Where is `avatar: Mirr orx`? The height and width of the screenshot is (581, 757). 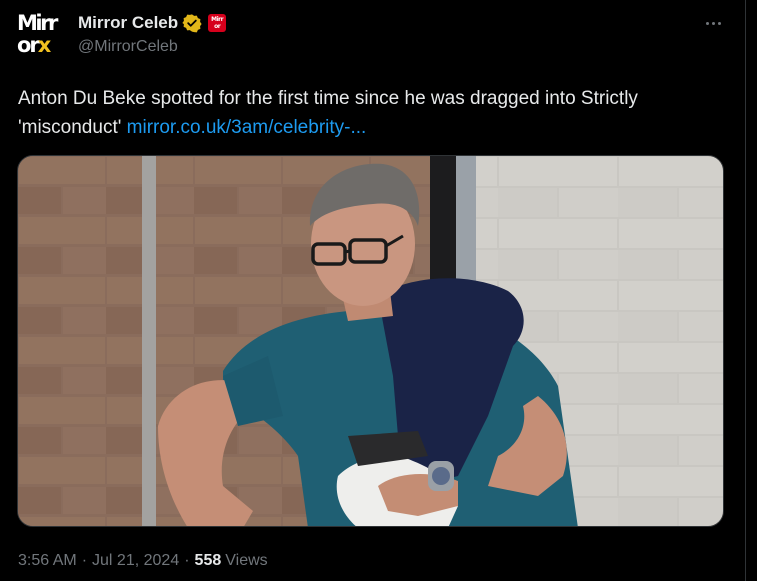
avatar: Mirr orx is located at coordinates (42, 35).